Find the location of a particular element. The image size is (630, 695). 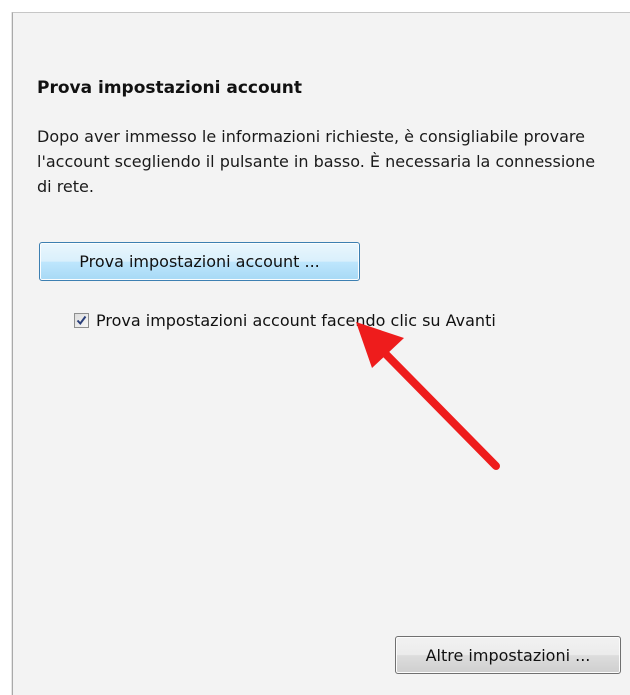

test-on-next-checkbox is located at coordinates (81, 320).